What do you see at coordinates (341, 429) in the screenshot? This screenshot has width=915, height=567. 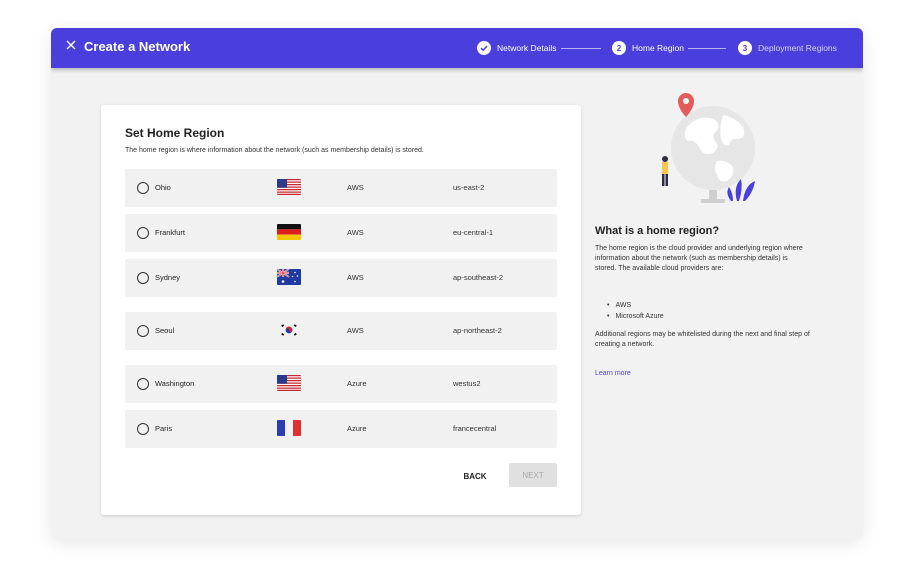 I see `region-row-paris: Paris Azure francecentral` at bounding box center [341, 429].